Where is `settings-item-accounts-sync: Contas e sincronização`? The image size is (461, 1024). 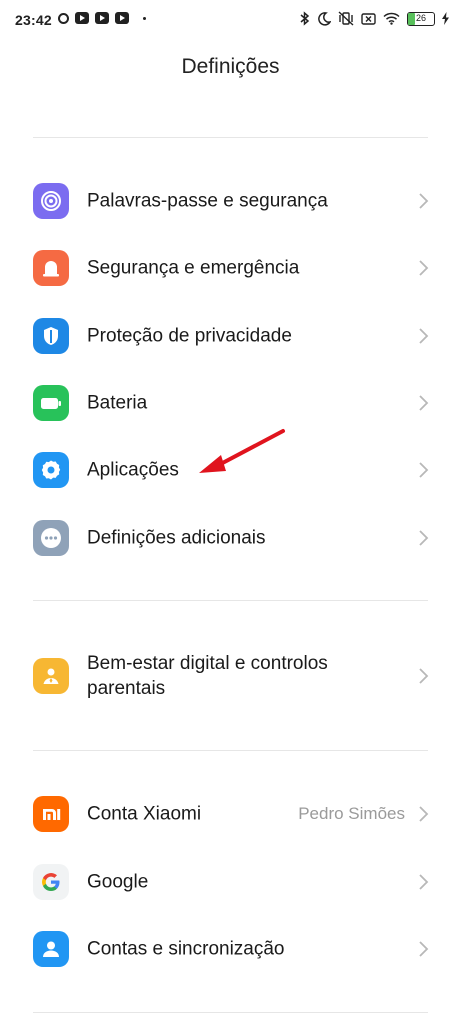
settings-item-accounts-sync: Contas e sincronização is located at coordinates (230, 949).